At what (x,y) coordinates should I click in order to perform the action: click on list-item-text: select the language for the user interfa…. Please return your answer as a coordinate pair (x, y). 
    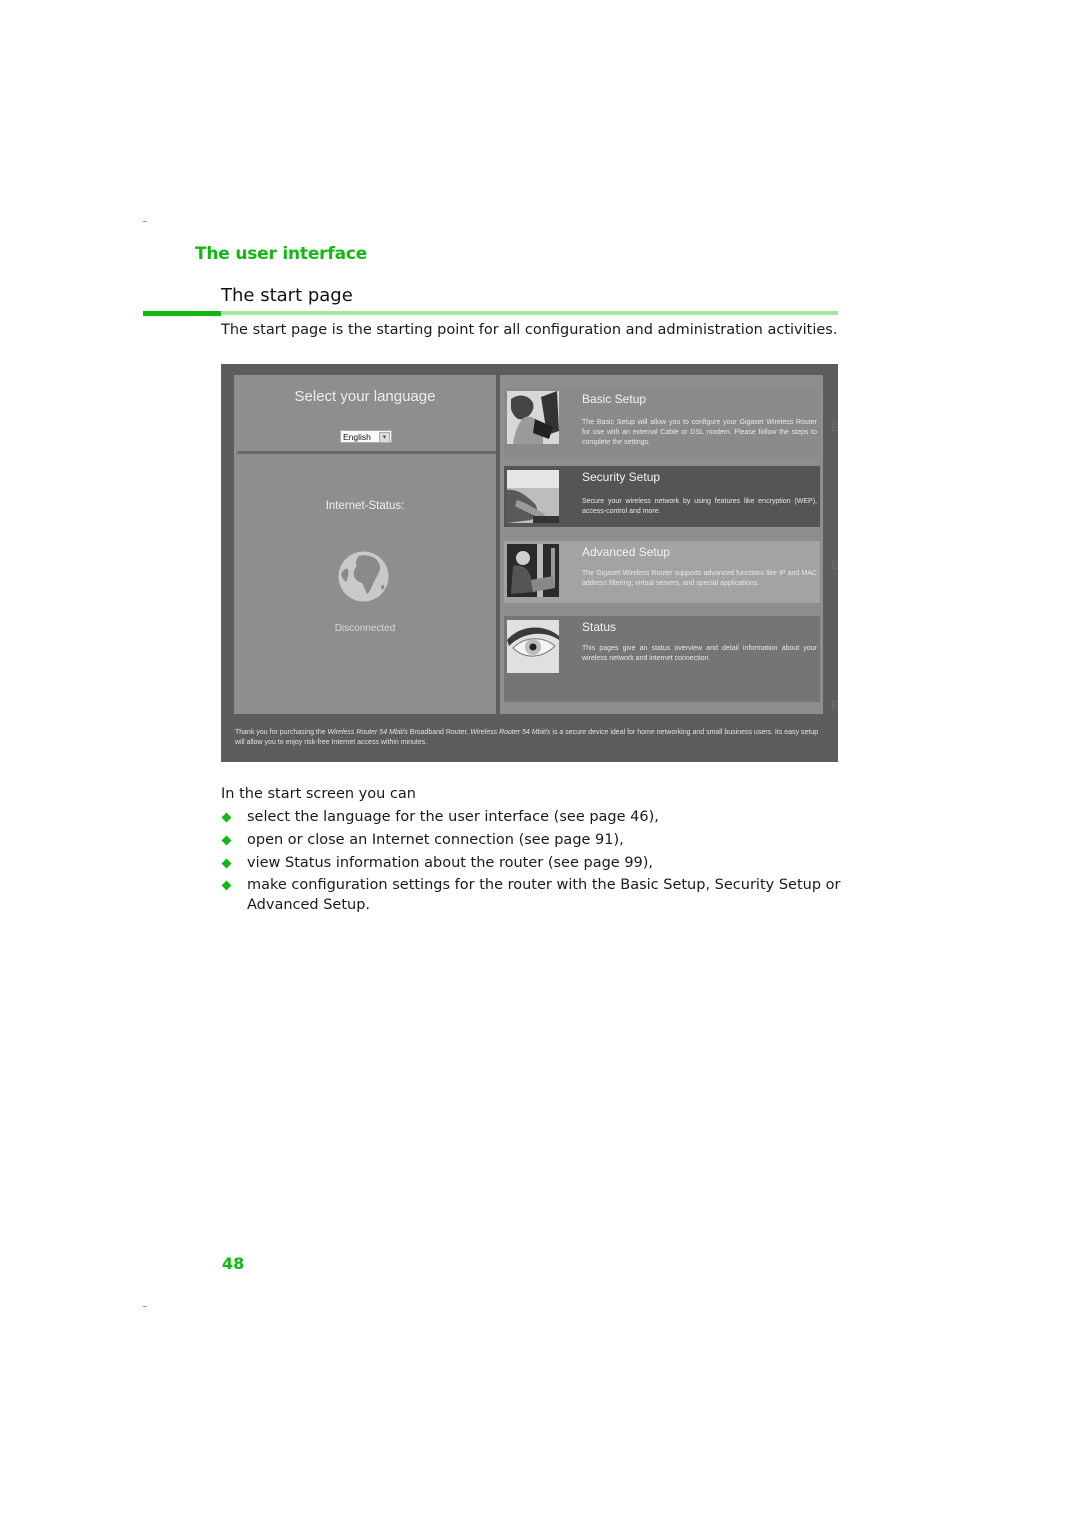
    Looking at the image, I should click on (453, 817).